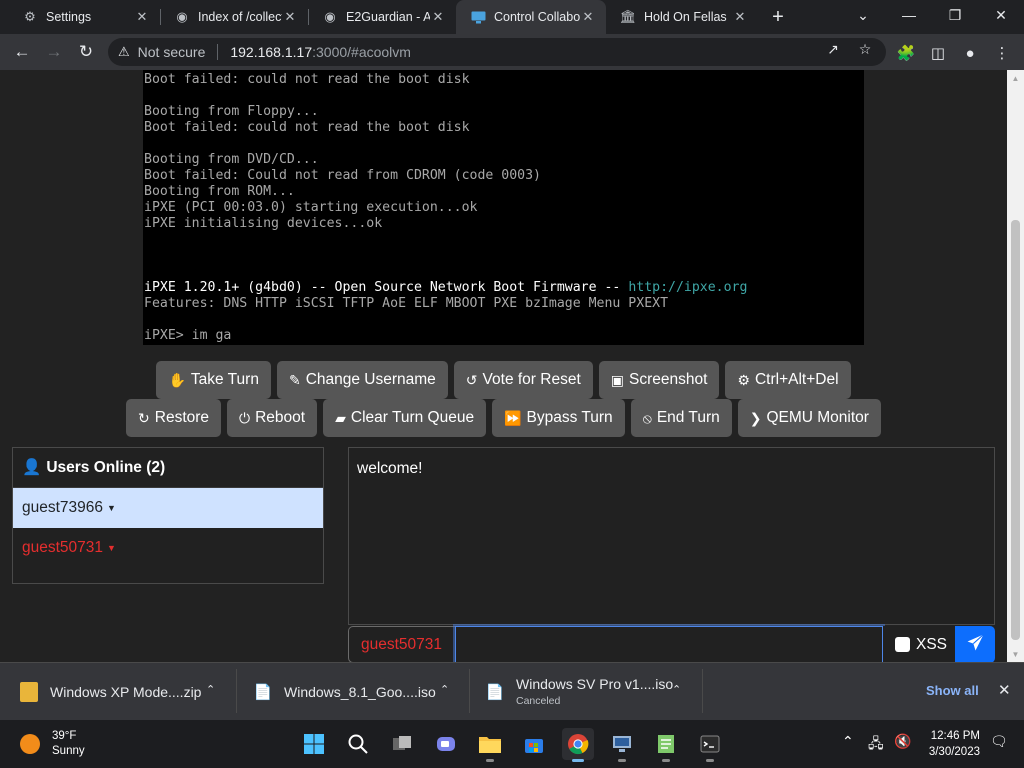 The image size is (1024, 768). I want to click on tab-title: Hold On Fellas, so click(685, 17).